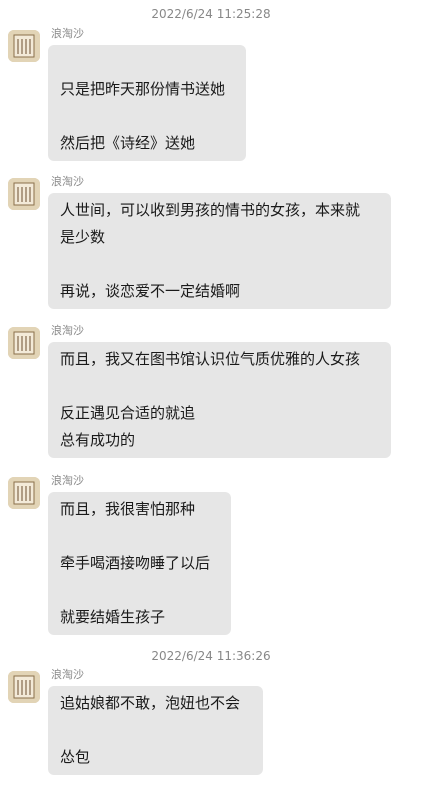  Describe the element at coordinates (150, 703) in the screenshot. I see `message-line: 追姑娘都不敢，泡妞也不会` at that location.